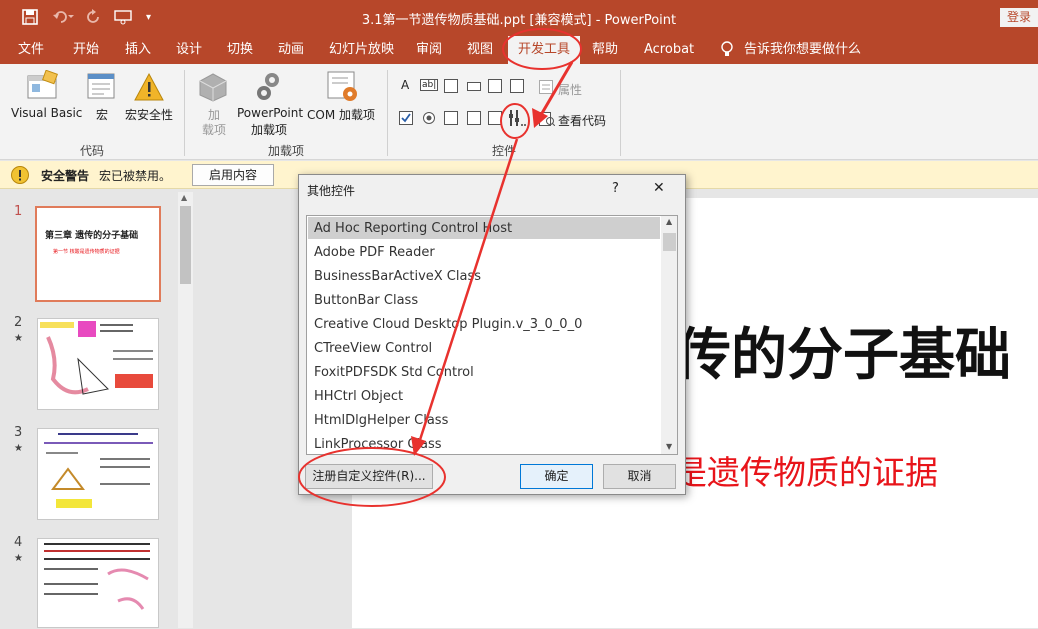  What do you see at coordinates (542, 49) in the screenshot?
I see `annotation-ellipse-developer-tab` at bounding box center [542, 49].